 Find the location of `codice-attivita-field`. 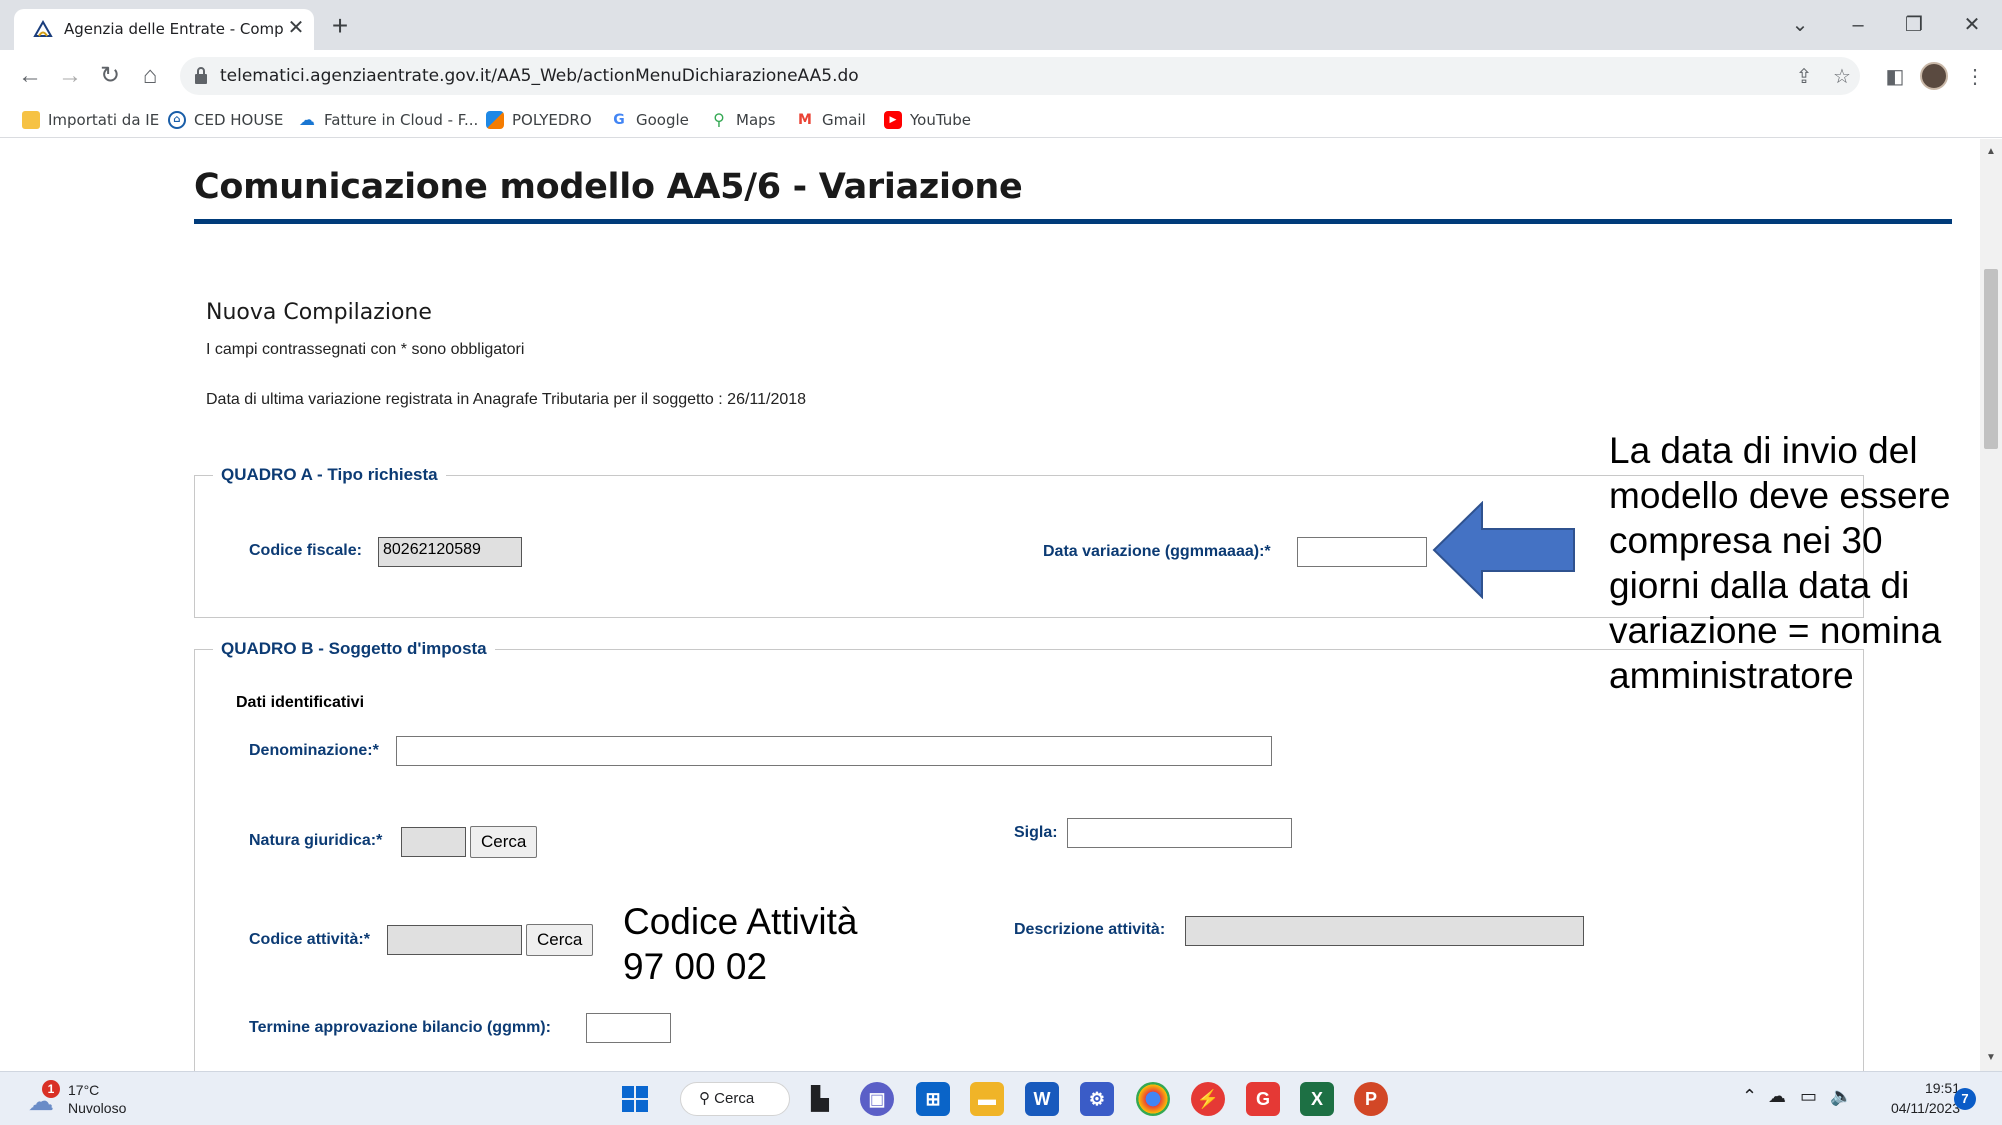

codice-attivita-field is located at coordinates (454, 940).